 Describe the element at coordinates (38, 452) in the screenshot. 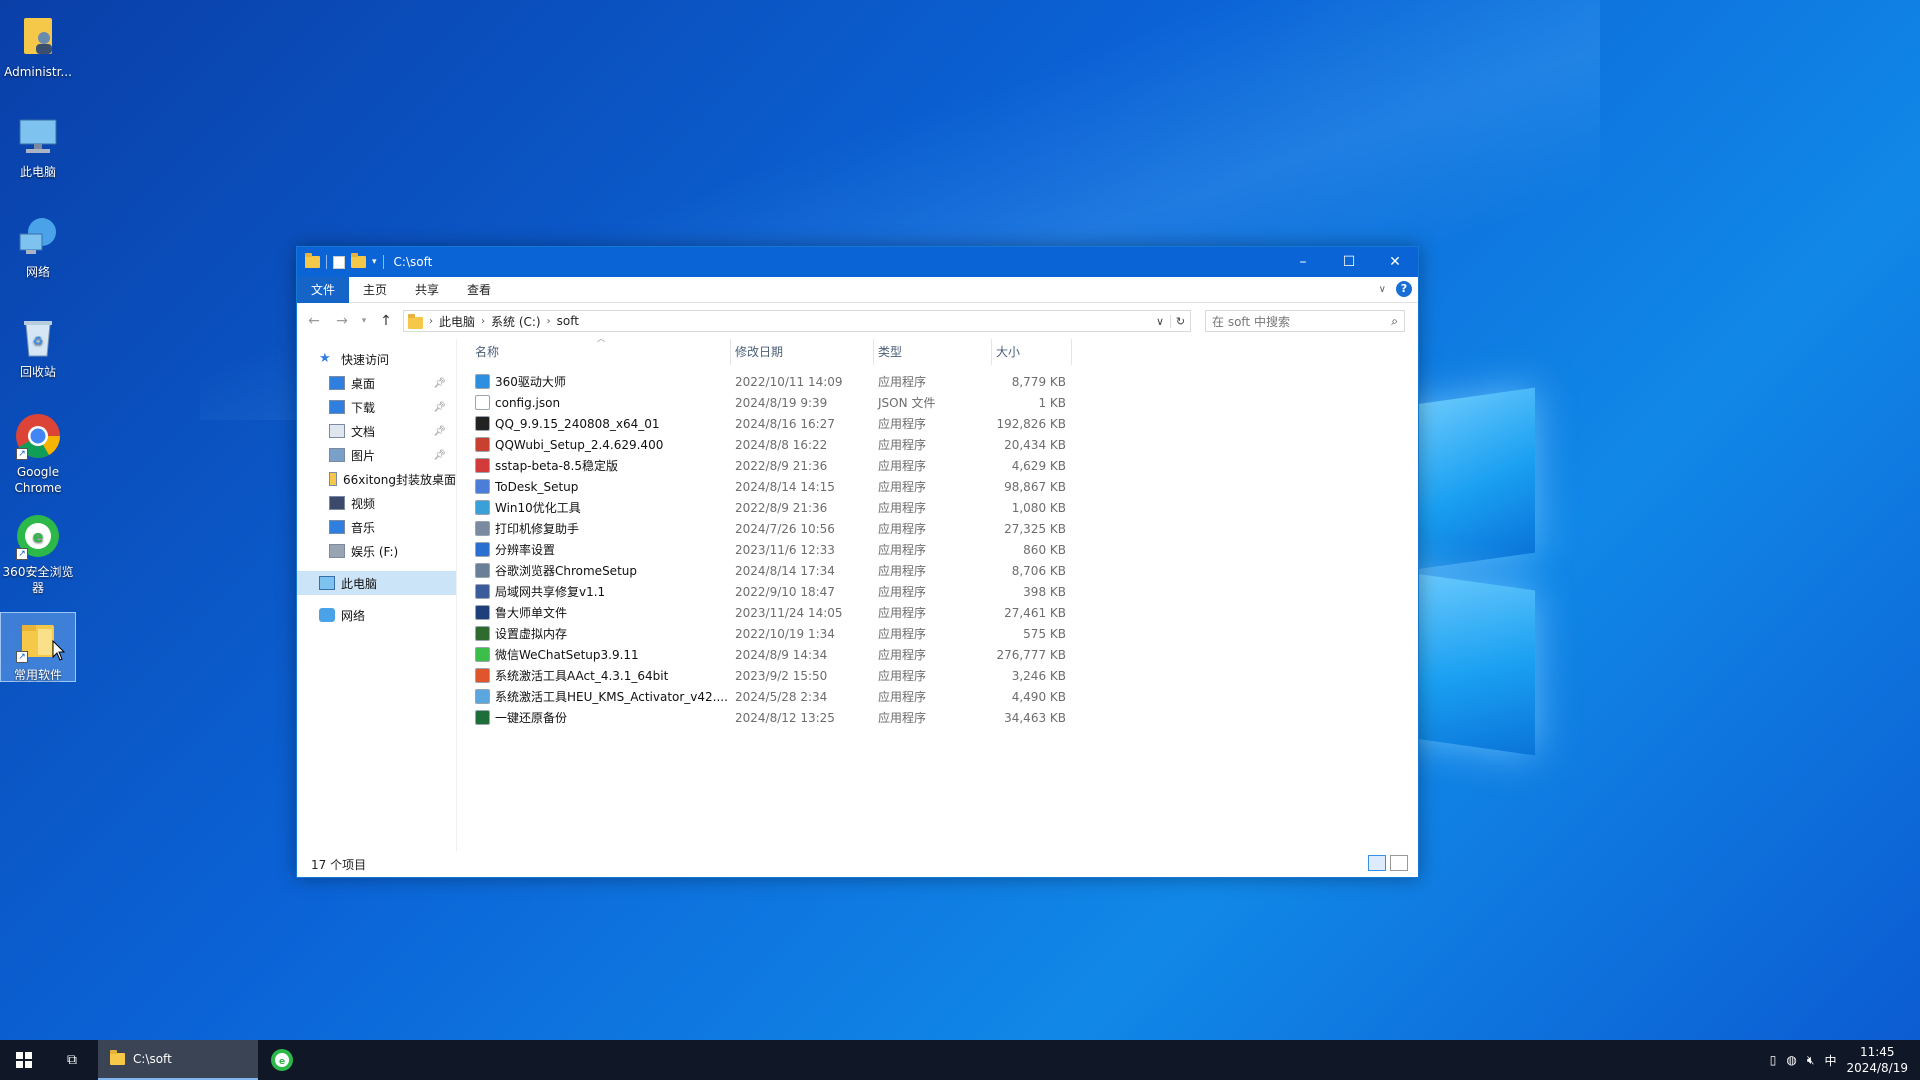

I see `desktop-icon-google-chrome: ↗ Google Chrome` at that location.